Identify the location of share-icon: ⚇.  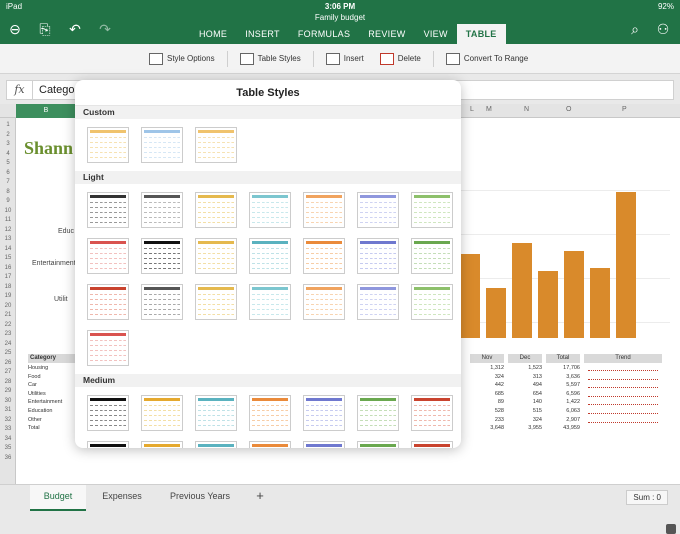
(663, 29).